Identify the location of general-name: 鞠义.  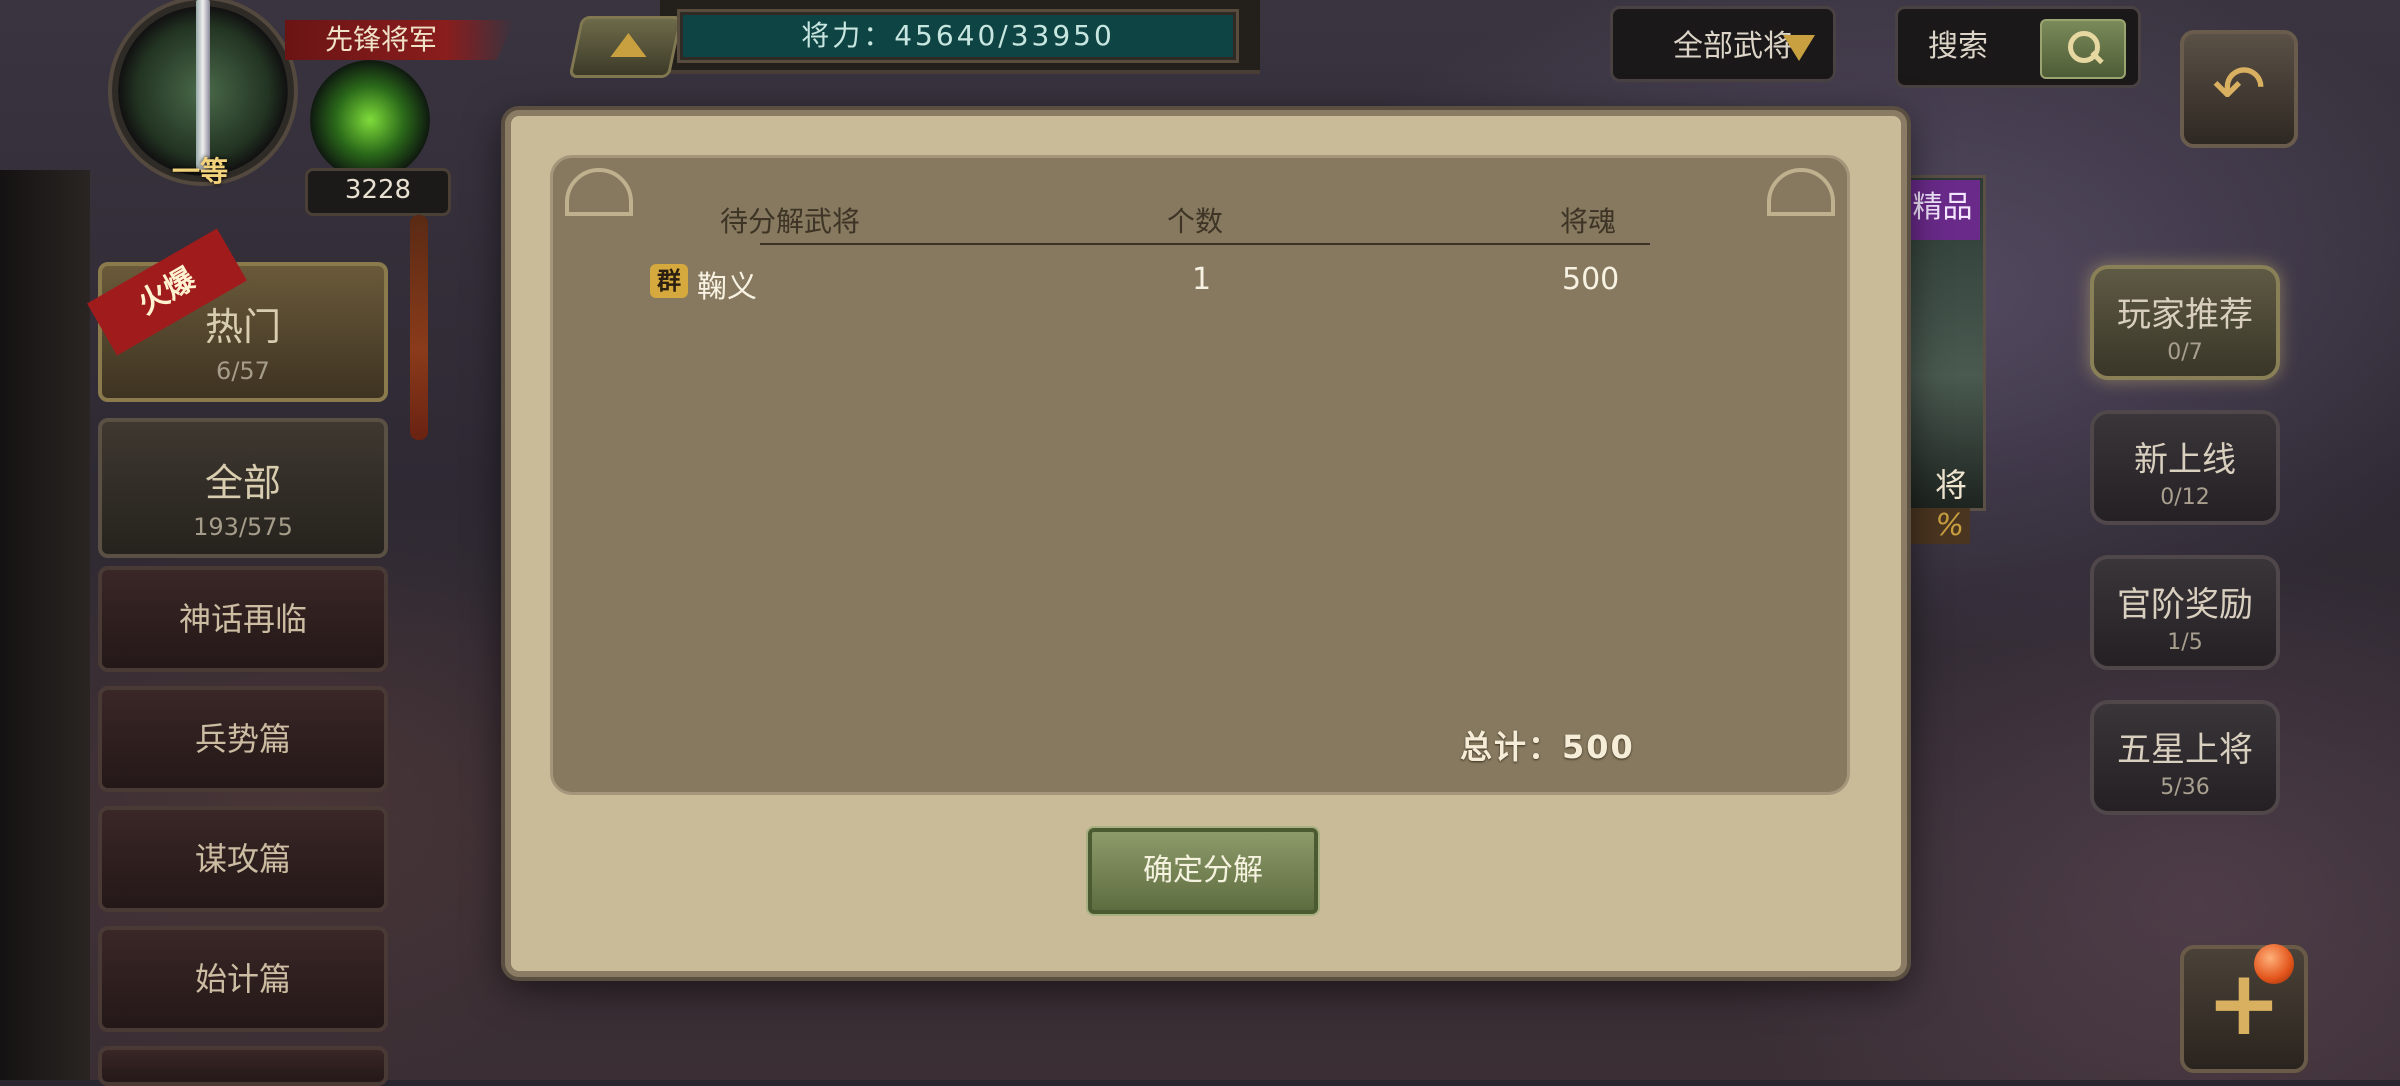
(727, 287).